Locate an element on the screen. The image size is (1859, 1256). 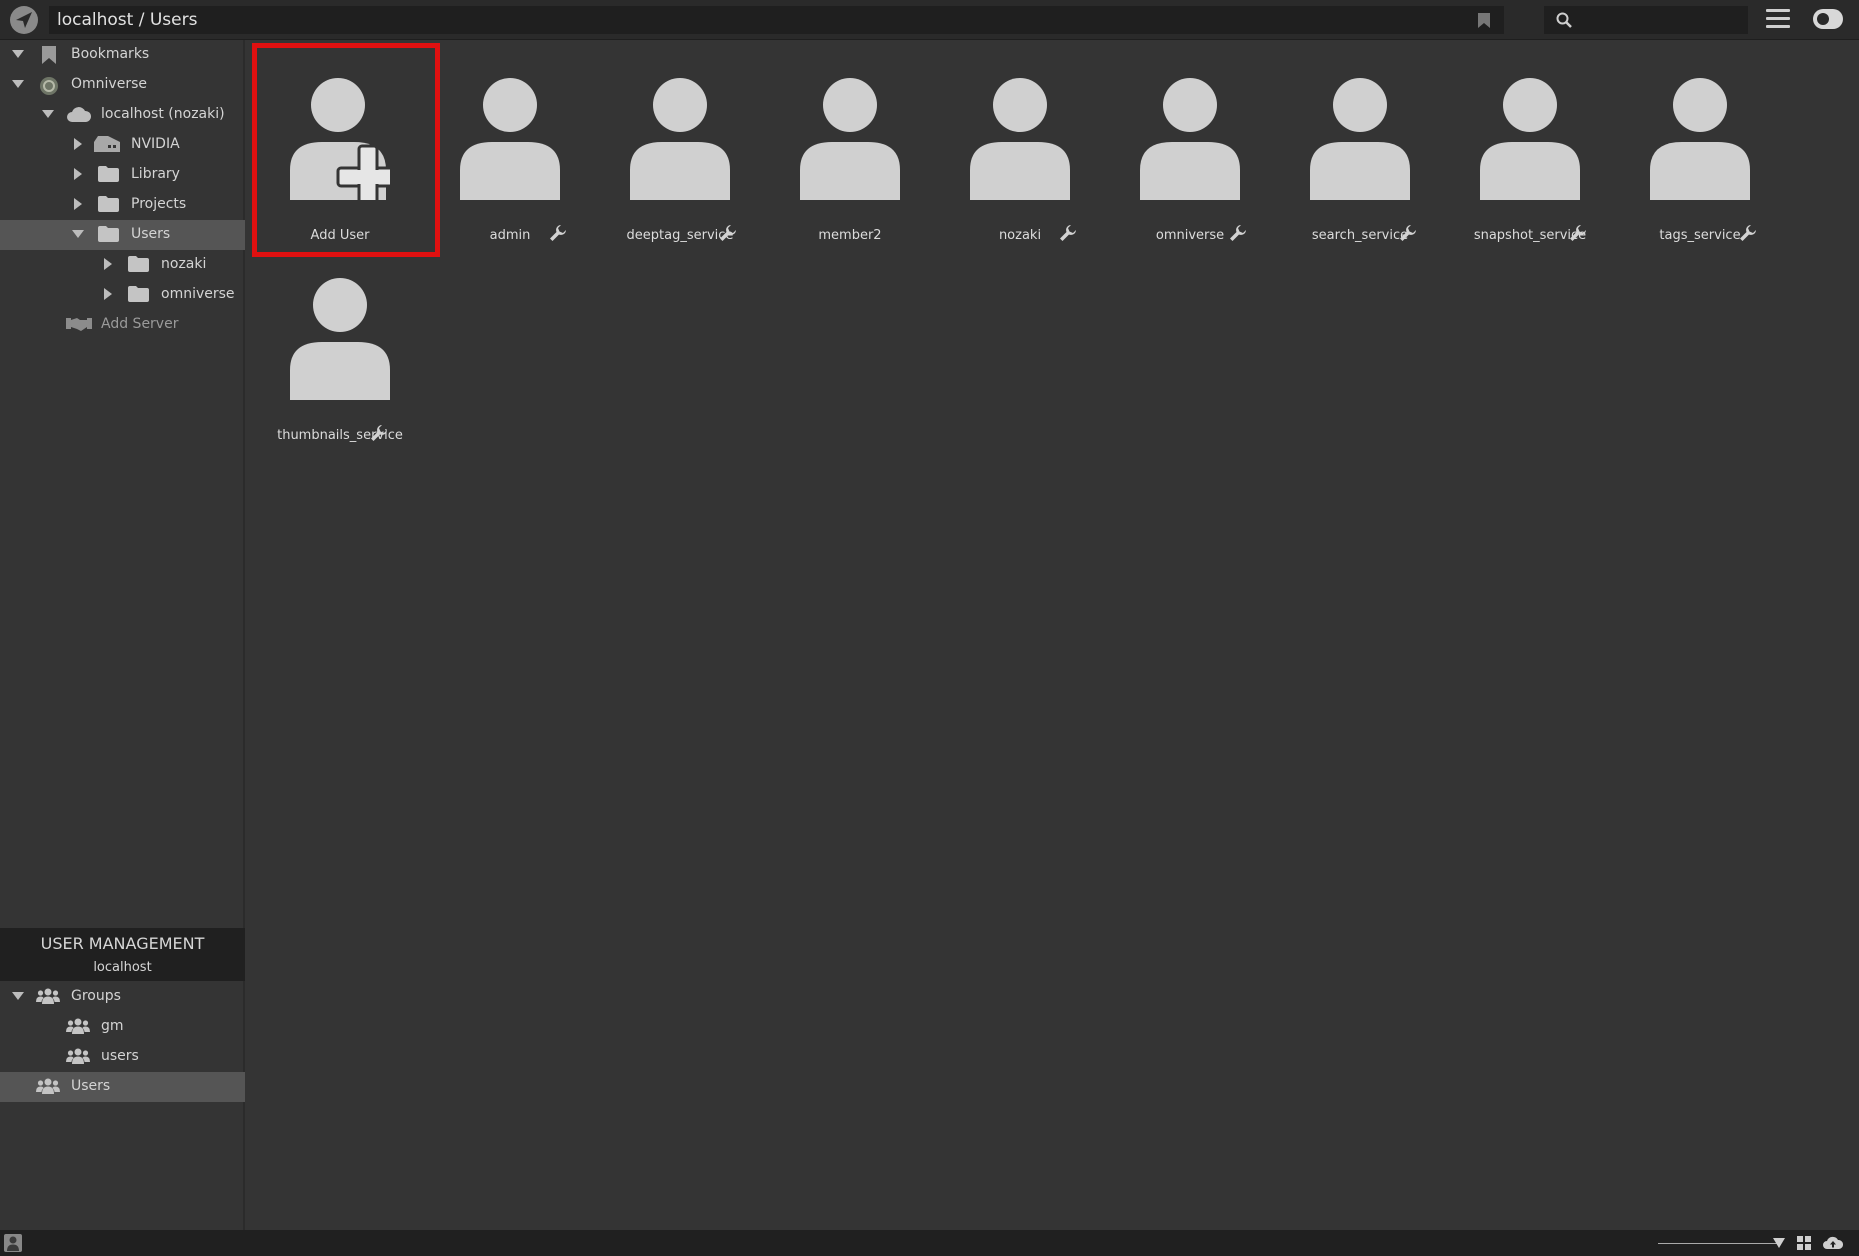
grid-view-icon is located at coordinates (1804, 1243).